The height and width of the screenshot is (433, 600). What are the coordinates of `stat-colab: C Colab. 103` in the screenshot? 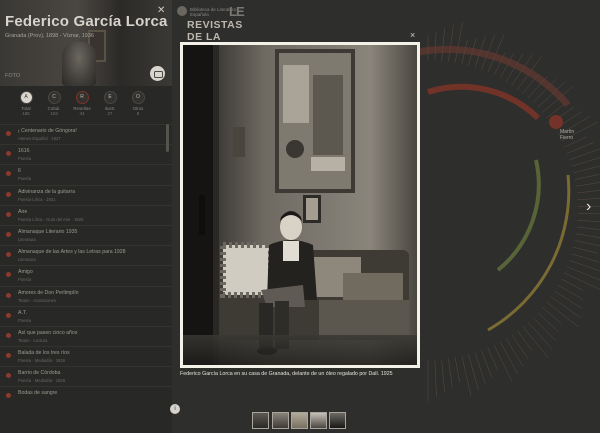 It's located at (54, 103).